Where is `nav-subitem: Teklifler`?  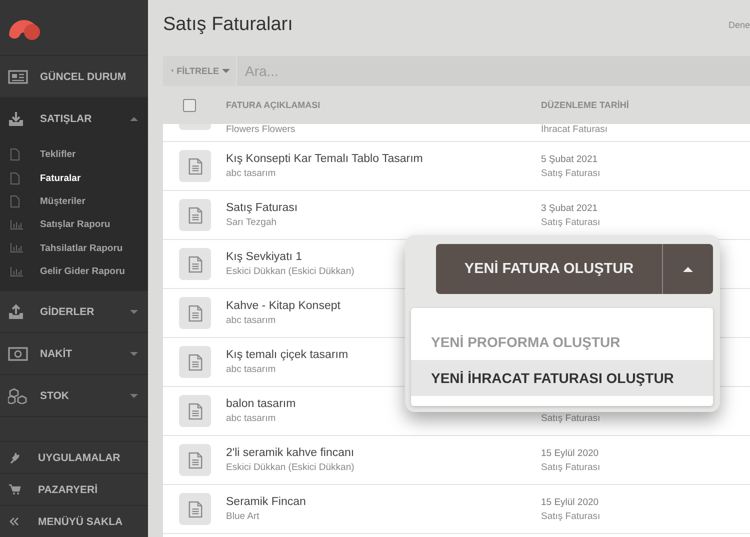
nav-subitem: Teklifler is located at coordinates (74, 154).